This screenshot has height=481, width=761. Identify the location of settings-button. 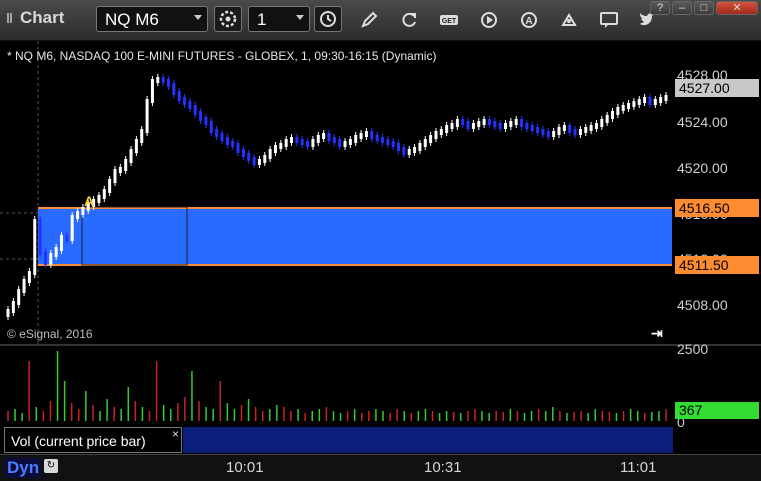
(228, 19).